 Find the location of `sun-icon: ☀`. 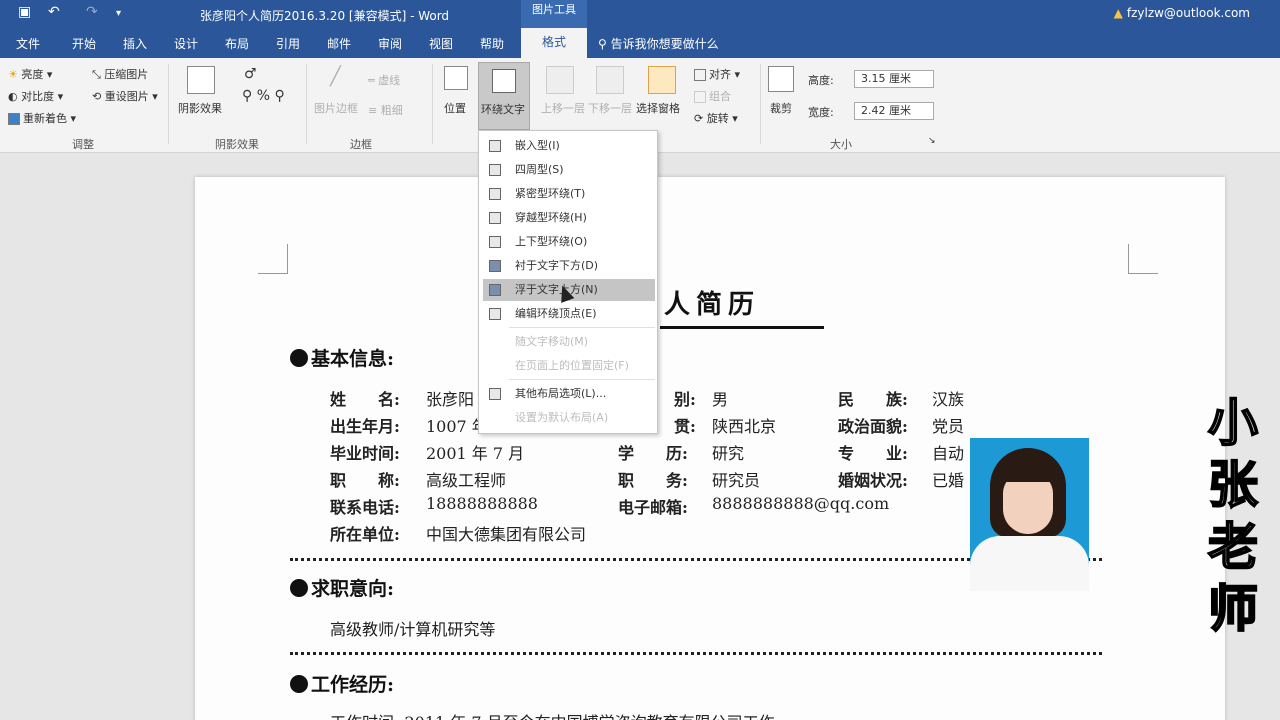

sun-icon: ☀ is located at coordinates (13, 74).